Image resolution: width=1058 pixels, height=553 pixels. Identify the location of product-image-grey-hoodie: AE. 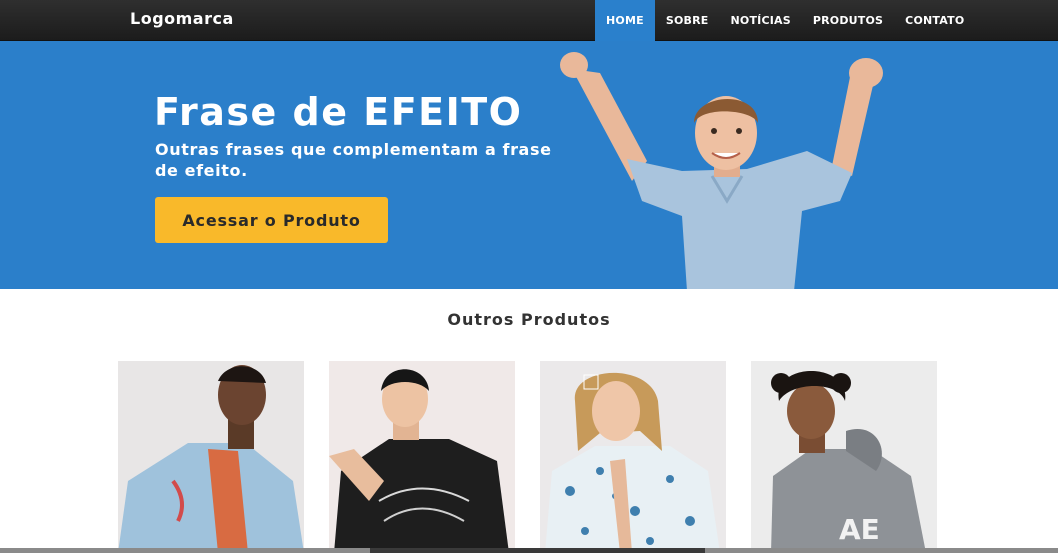
(844, 457).